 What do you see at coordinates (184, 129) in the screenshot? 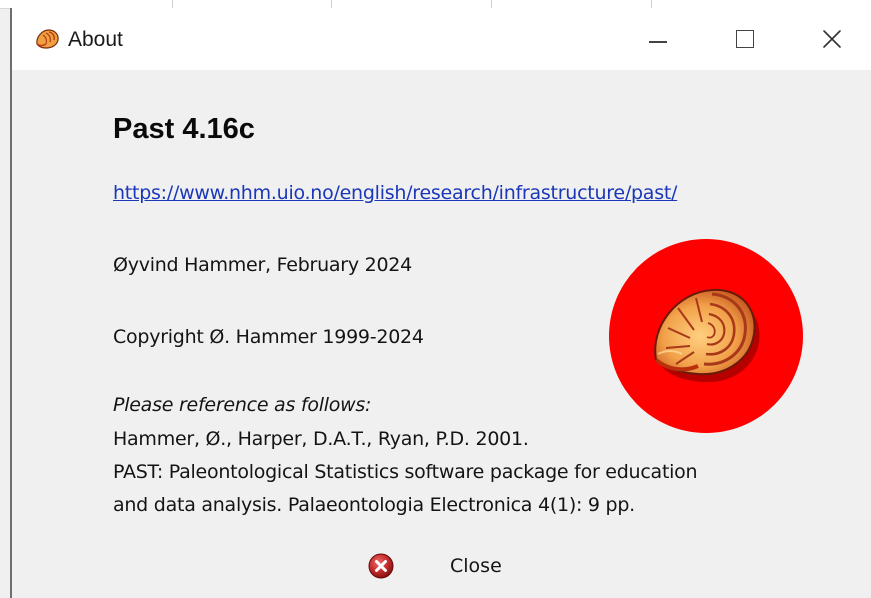
I see `app-title: Past 4.16c` at bounding box center [184, 129].